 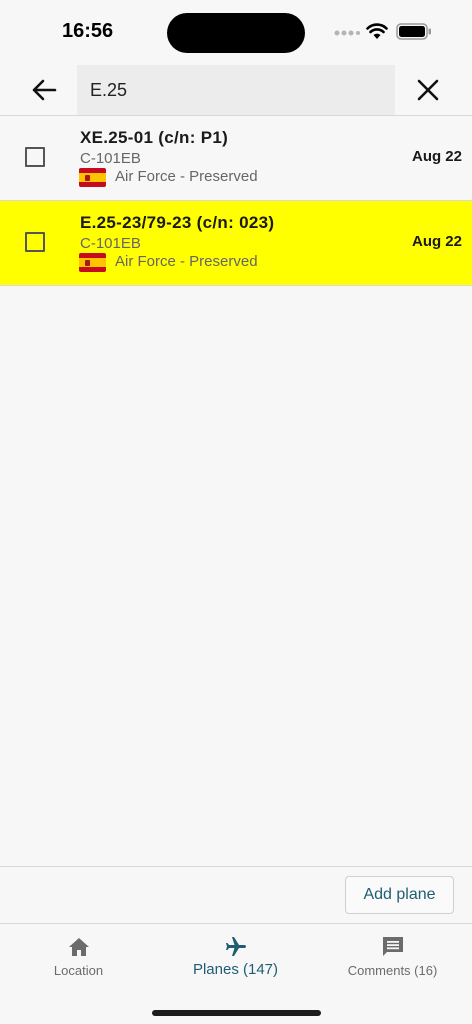 I want to click on wifi-icon, so click(x=377, y=31).